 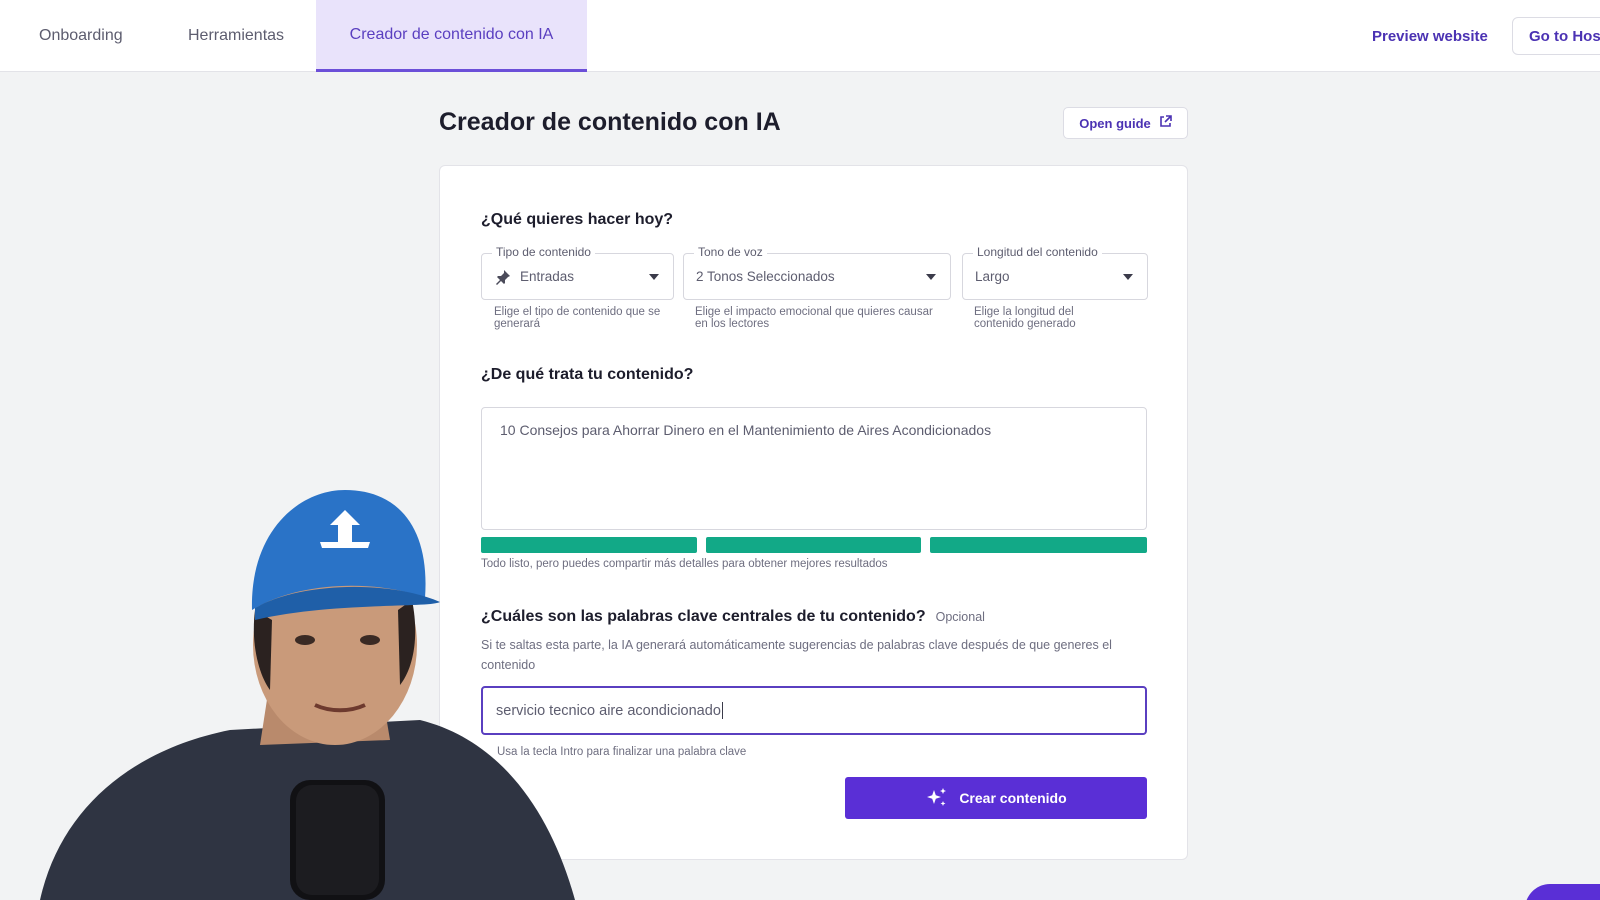 I want to click on text-cursor, so click(x=722, y=710).